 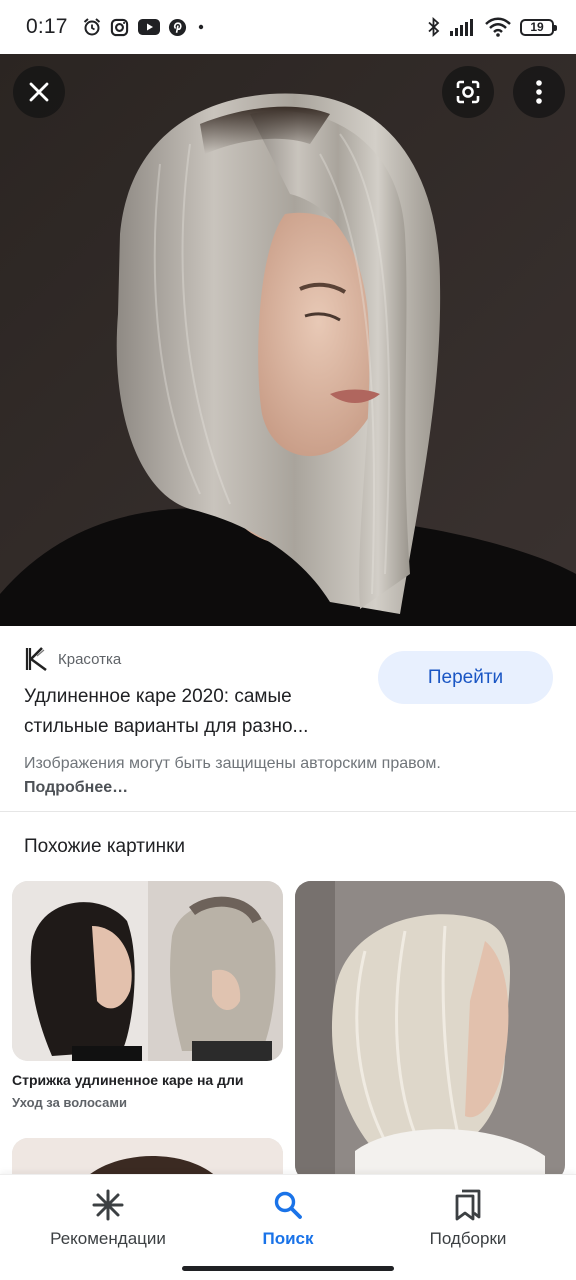 I want to click on more-vert-icon, so click(x=539, y=92).